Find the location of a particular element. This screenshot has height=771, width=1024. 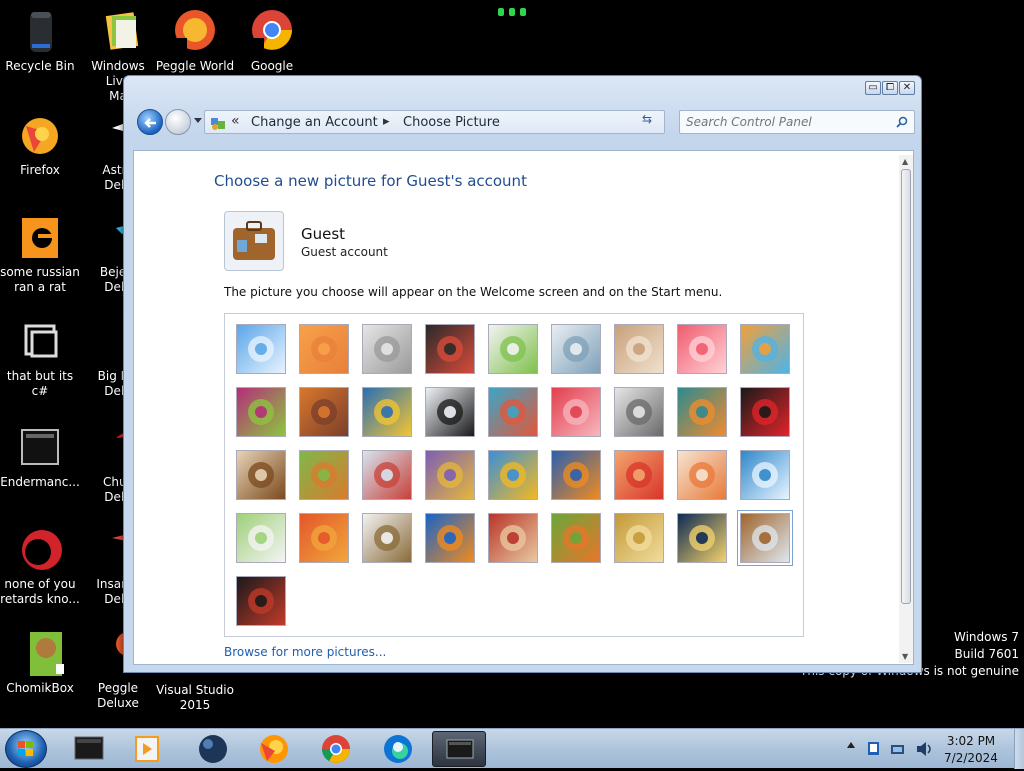

taskbar-media-player-icon is located at coordinates (147, 749).